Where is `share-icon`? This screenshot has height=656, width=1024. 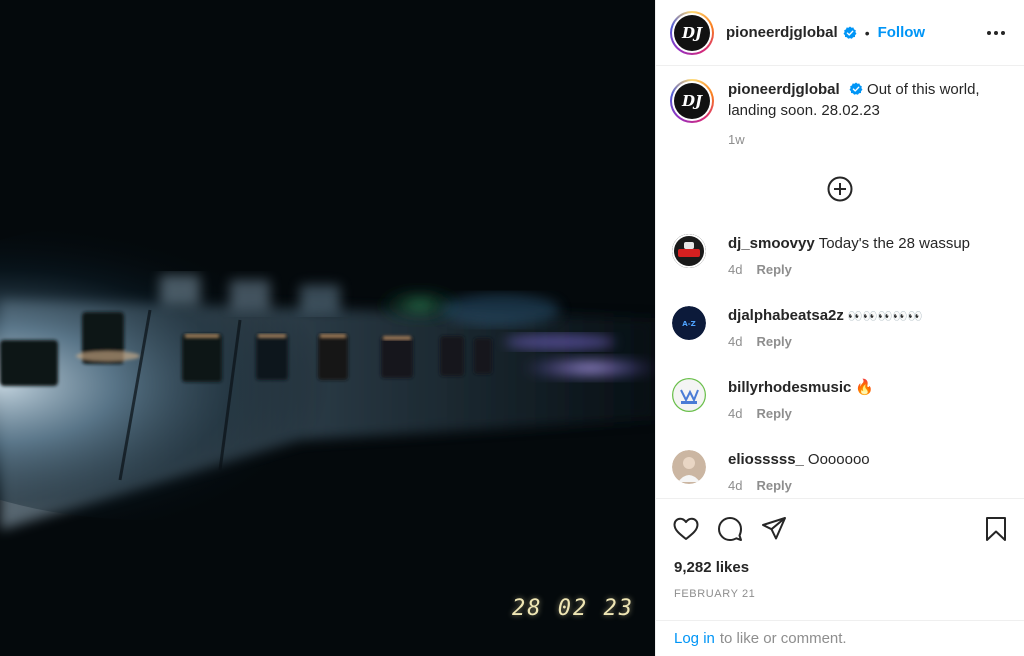
share-icon is located at coordinates (774, 527).